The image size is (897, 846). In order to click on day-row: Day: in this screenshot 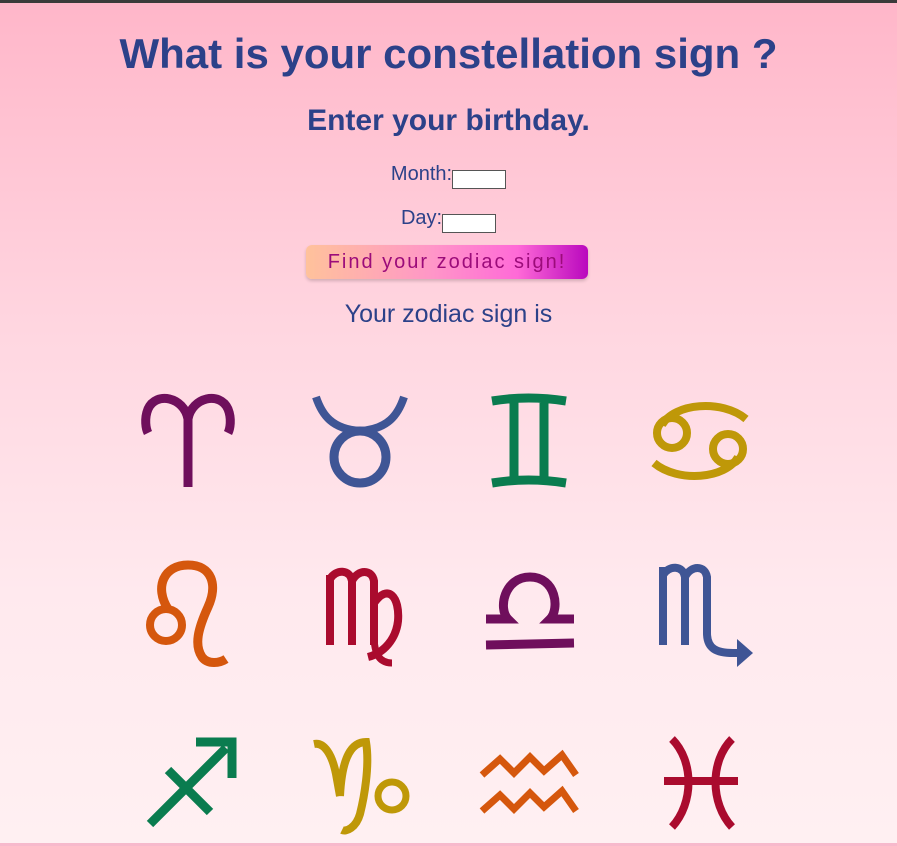, I will do `click(448, 220)`.